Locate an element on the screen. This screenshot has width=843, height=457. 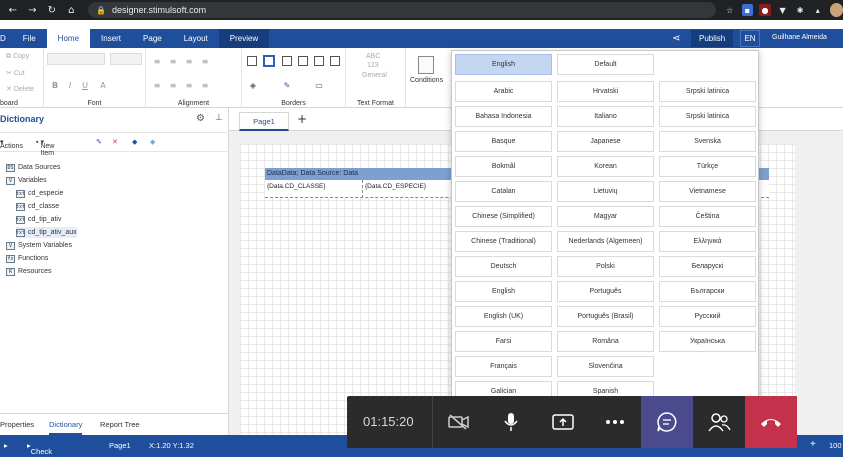
delete-button: ✕ Delete is located at coordinates (20, 89).